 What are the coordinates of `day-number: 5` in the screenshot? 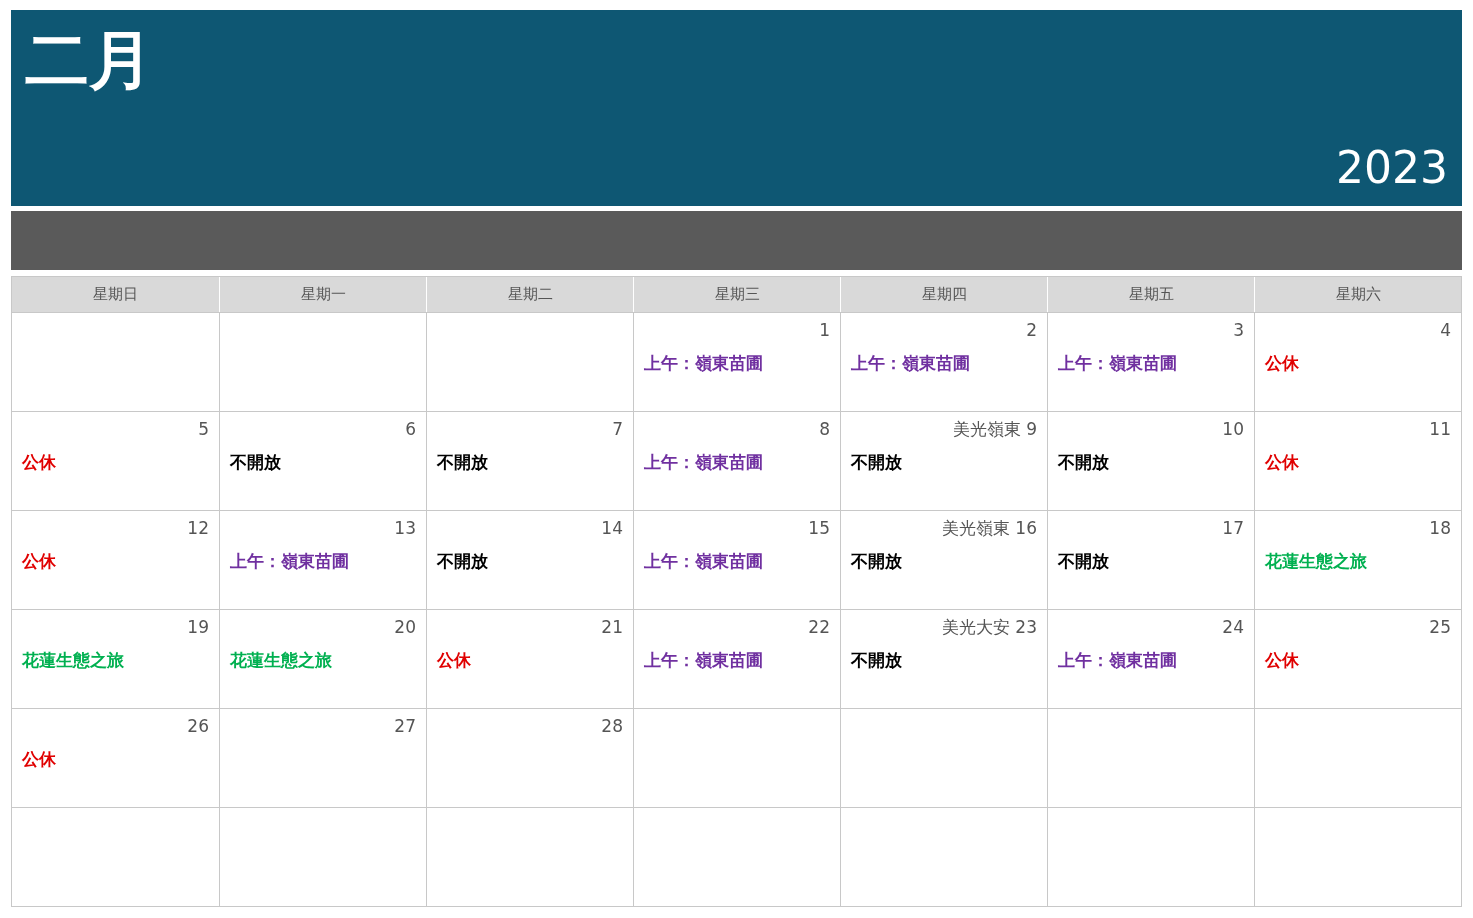 It's located at (203, 429).